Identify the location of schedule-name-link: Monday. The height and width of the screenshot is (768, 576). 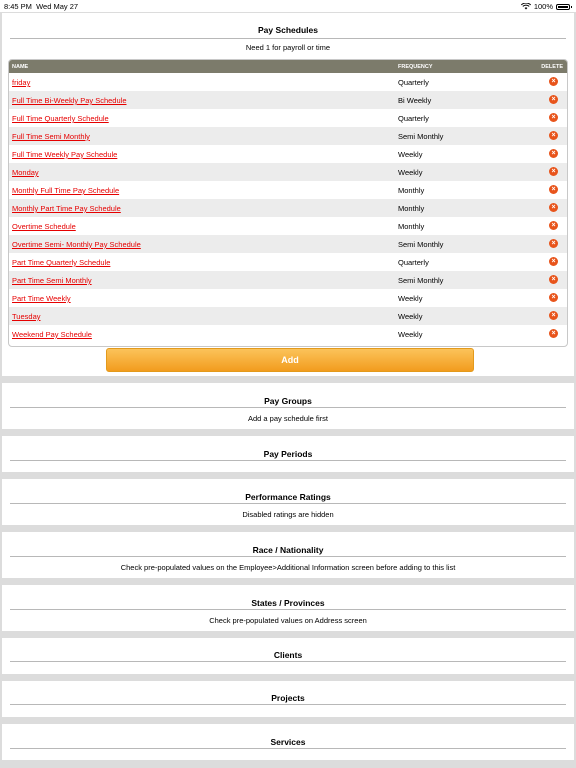
(25, 172).